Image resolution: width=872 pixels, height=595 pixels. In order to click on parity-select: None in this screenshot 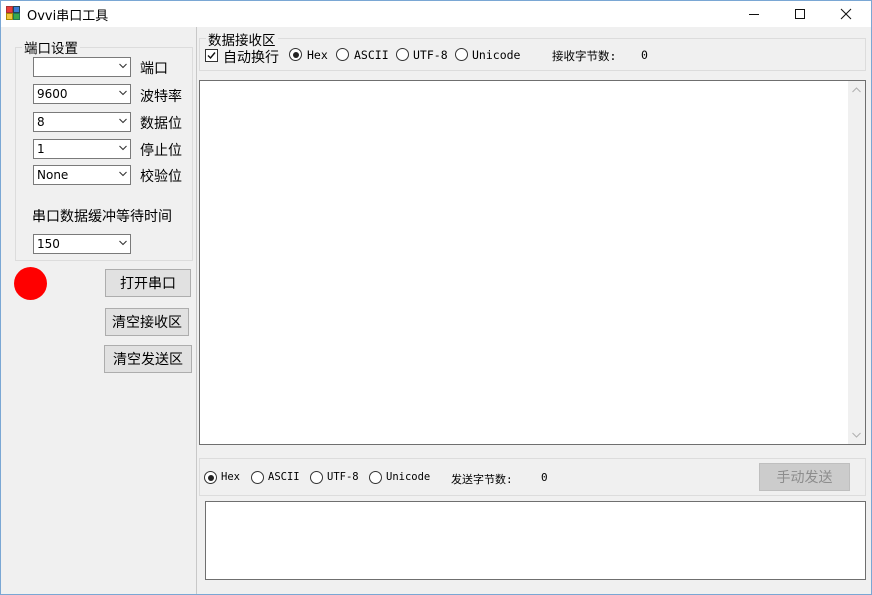, I will do `click(82, 175)`.